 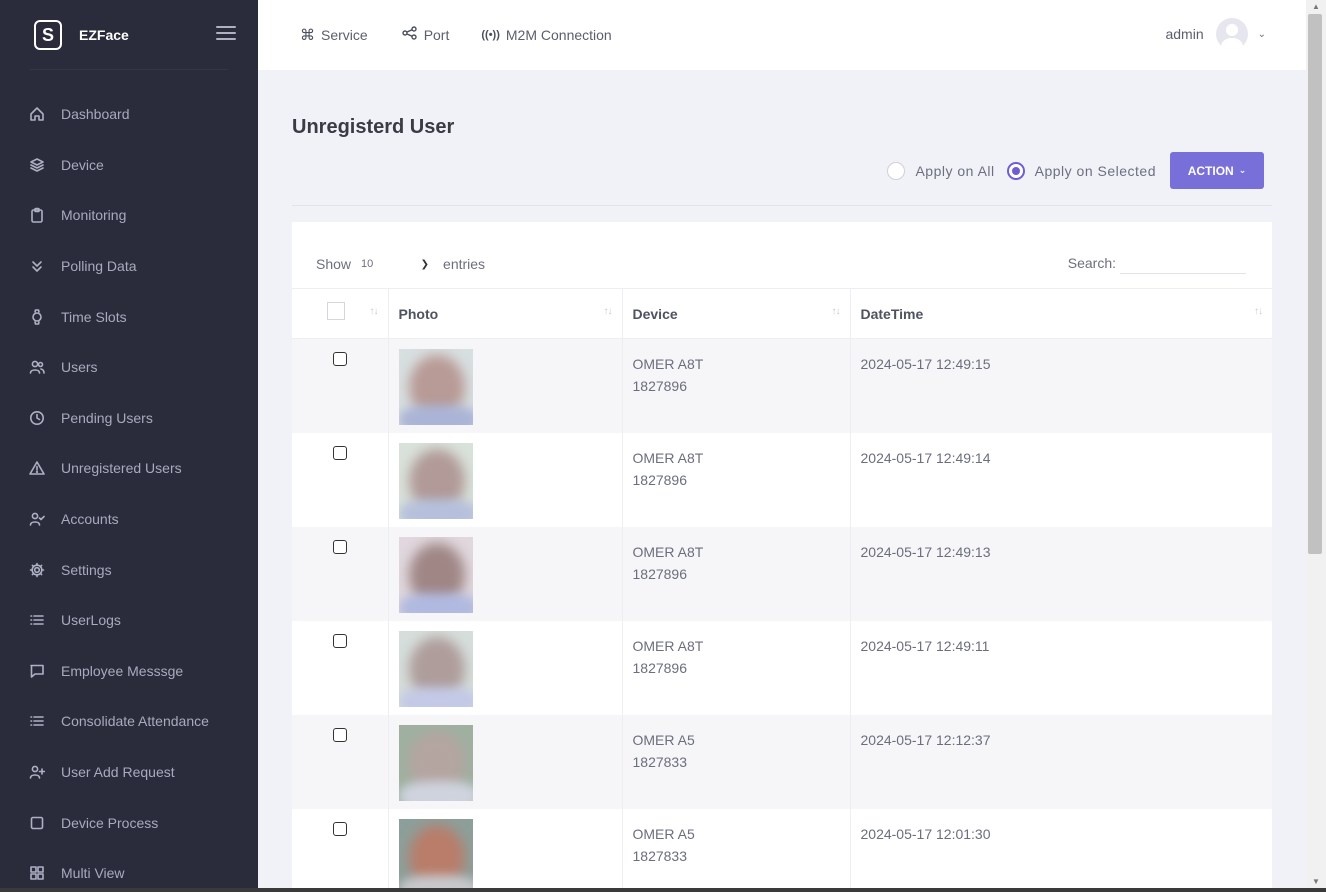 What do you see at coordinates (1215, 34) in the screenshot?
I see `user-menu: admin ⌄` at bounding box center [1215, 34].